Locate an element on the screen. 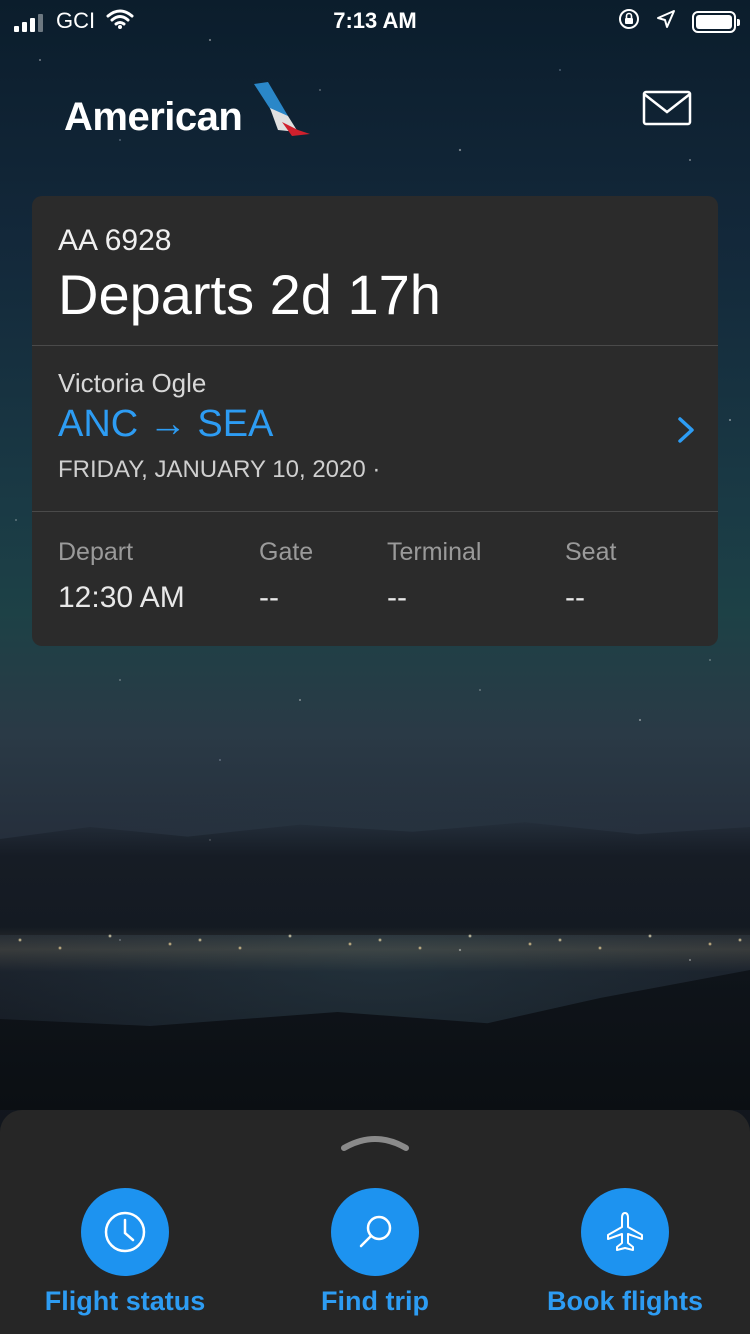  flight-status-button: Flight status is located at coordinates (125, 1252).